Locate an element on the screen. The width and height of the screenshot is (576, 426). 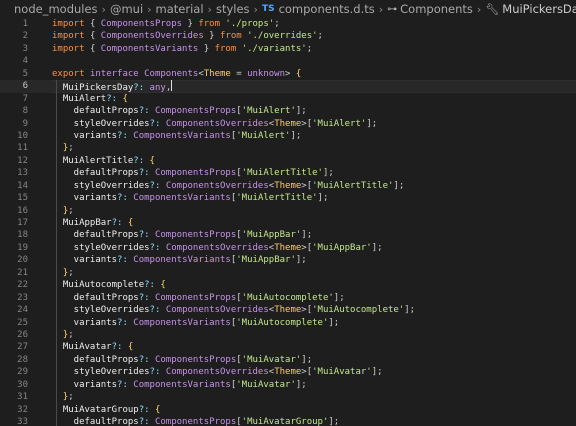
code-line: 32 MuiAvatarGroup?: { is located at coordinates (288, 409).